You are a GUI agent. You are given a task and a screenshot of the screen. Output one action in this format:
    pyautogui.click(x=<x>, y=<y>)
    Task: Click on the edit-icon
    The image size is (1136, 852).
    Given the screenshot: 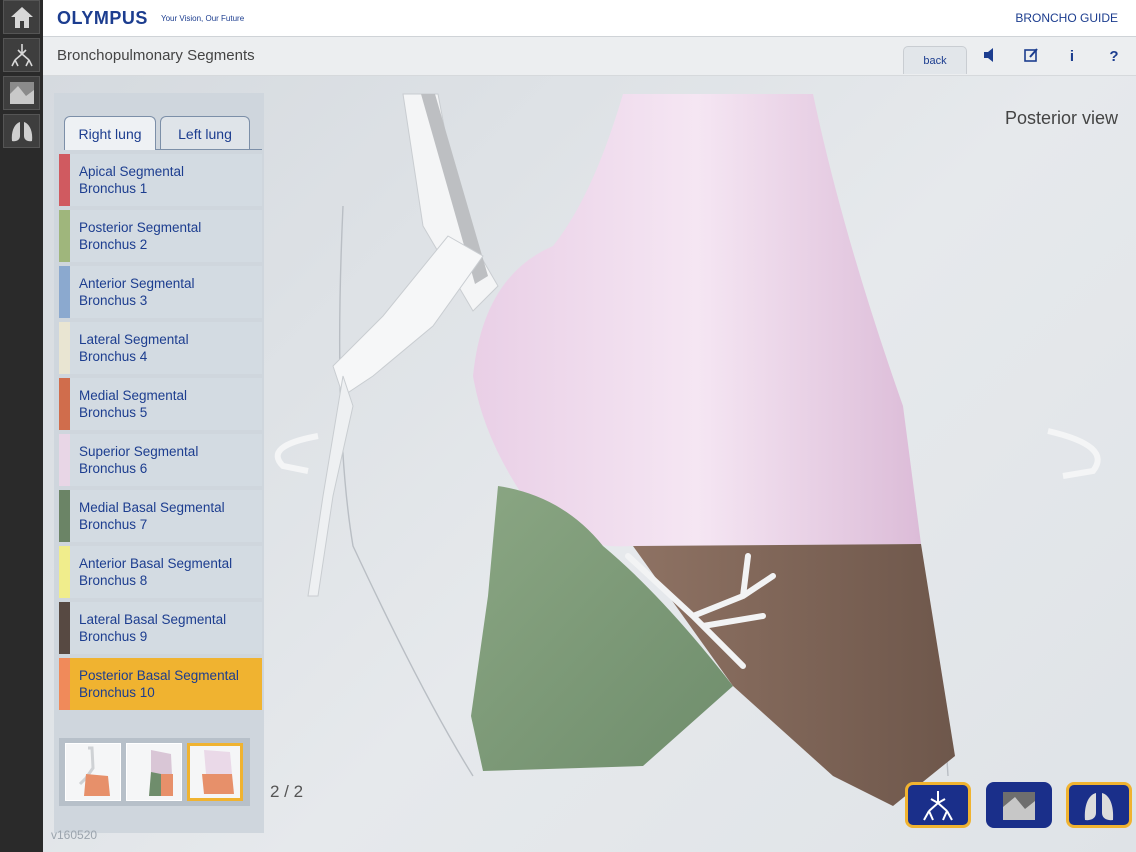 What is the action you would take?
    pyautogui.click(x=1031, y=55)
    